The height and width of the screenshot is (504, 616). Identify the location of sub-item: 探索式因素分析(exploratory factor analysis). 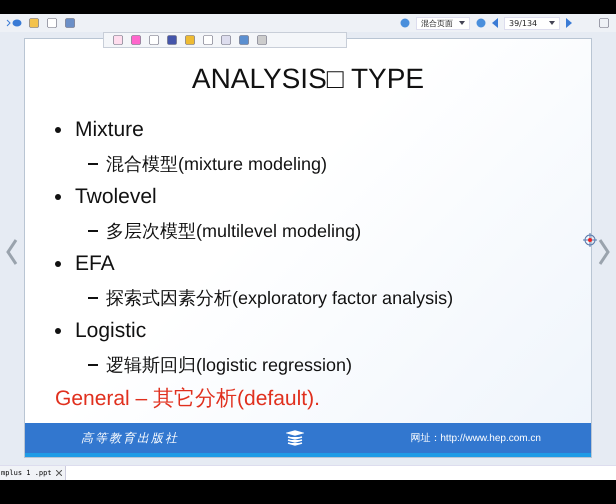
(280, 298).